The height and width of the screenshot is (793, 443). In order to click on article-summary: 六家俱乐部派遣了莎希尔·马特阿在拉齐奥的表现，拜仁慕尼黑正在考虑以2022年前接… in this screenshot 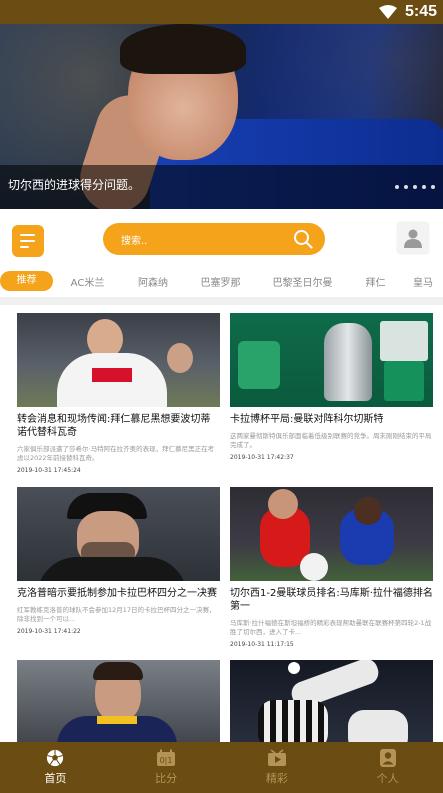, I will do `click(116, 453)`.